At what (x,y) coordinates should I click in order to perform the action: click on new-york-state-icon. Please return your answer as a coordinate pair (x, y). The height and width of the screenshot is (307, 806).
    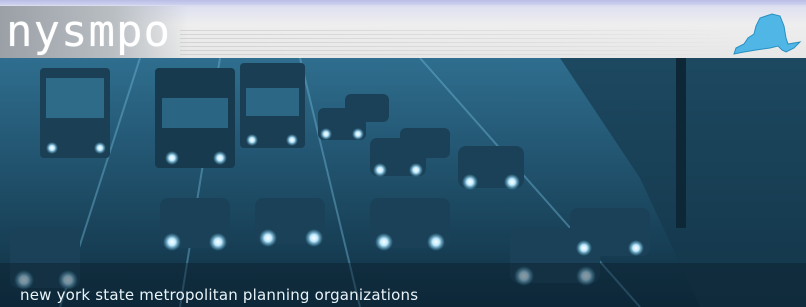
    Looking at the image, I should click on (767, 34).